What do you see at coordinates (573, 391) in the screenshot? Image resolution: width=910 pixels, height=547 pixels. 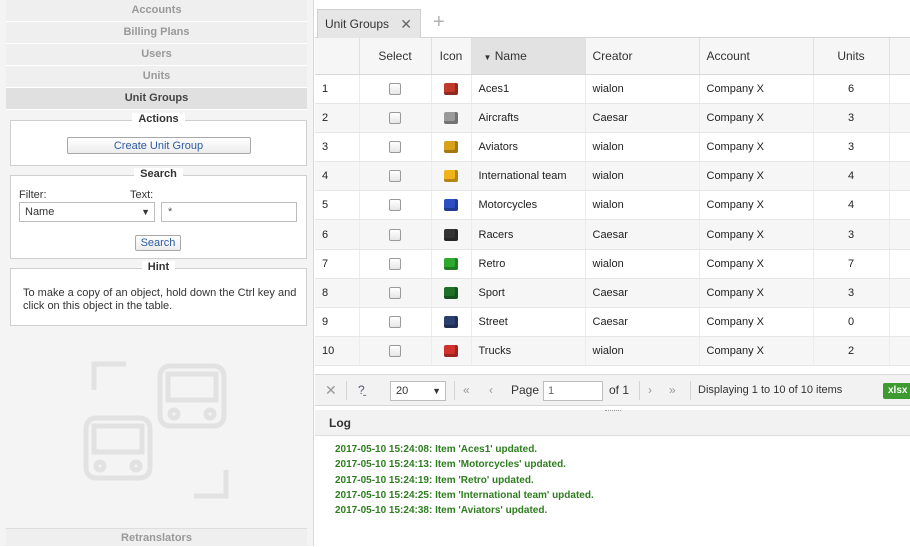 I see `page-number-input: 1` at bounding box center [573, 391].